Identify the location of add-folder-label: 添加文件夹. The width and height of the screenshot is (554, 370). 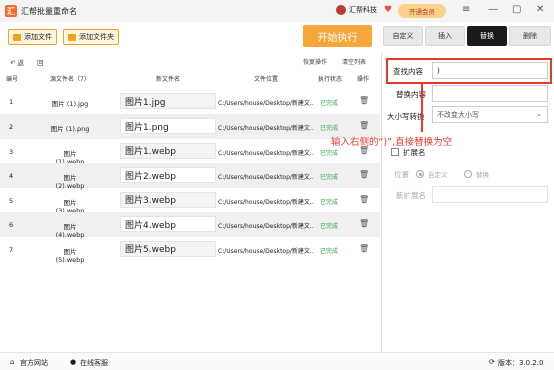
(96, 37).